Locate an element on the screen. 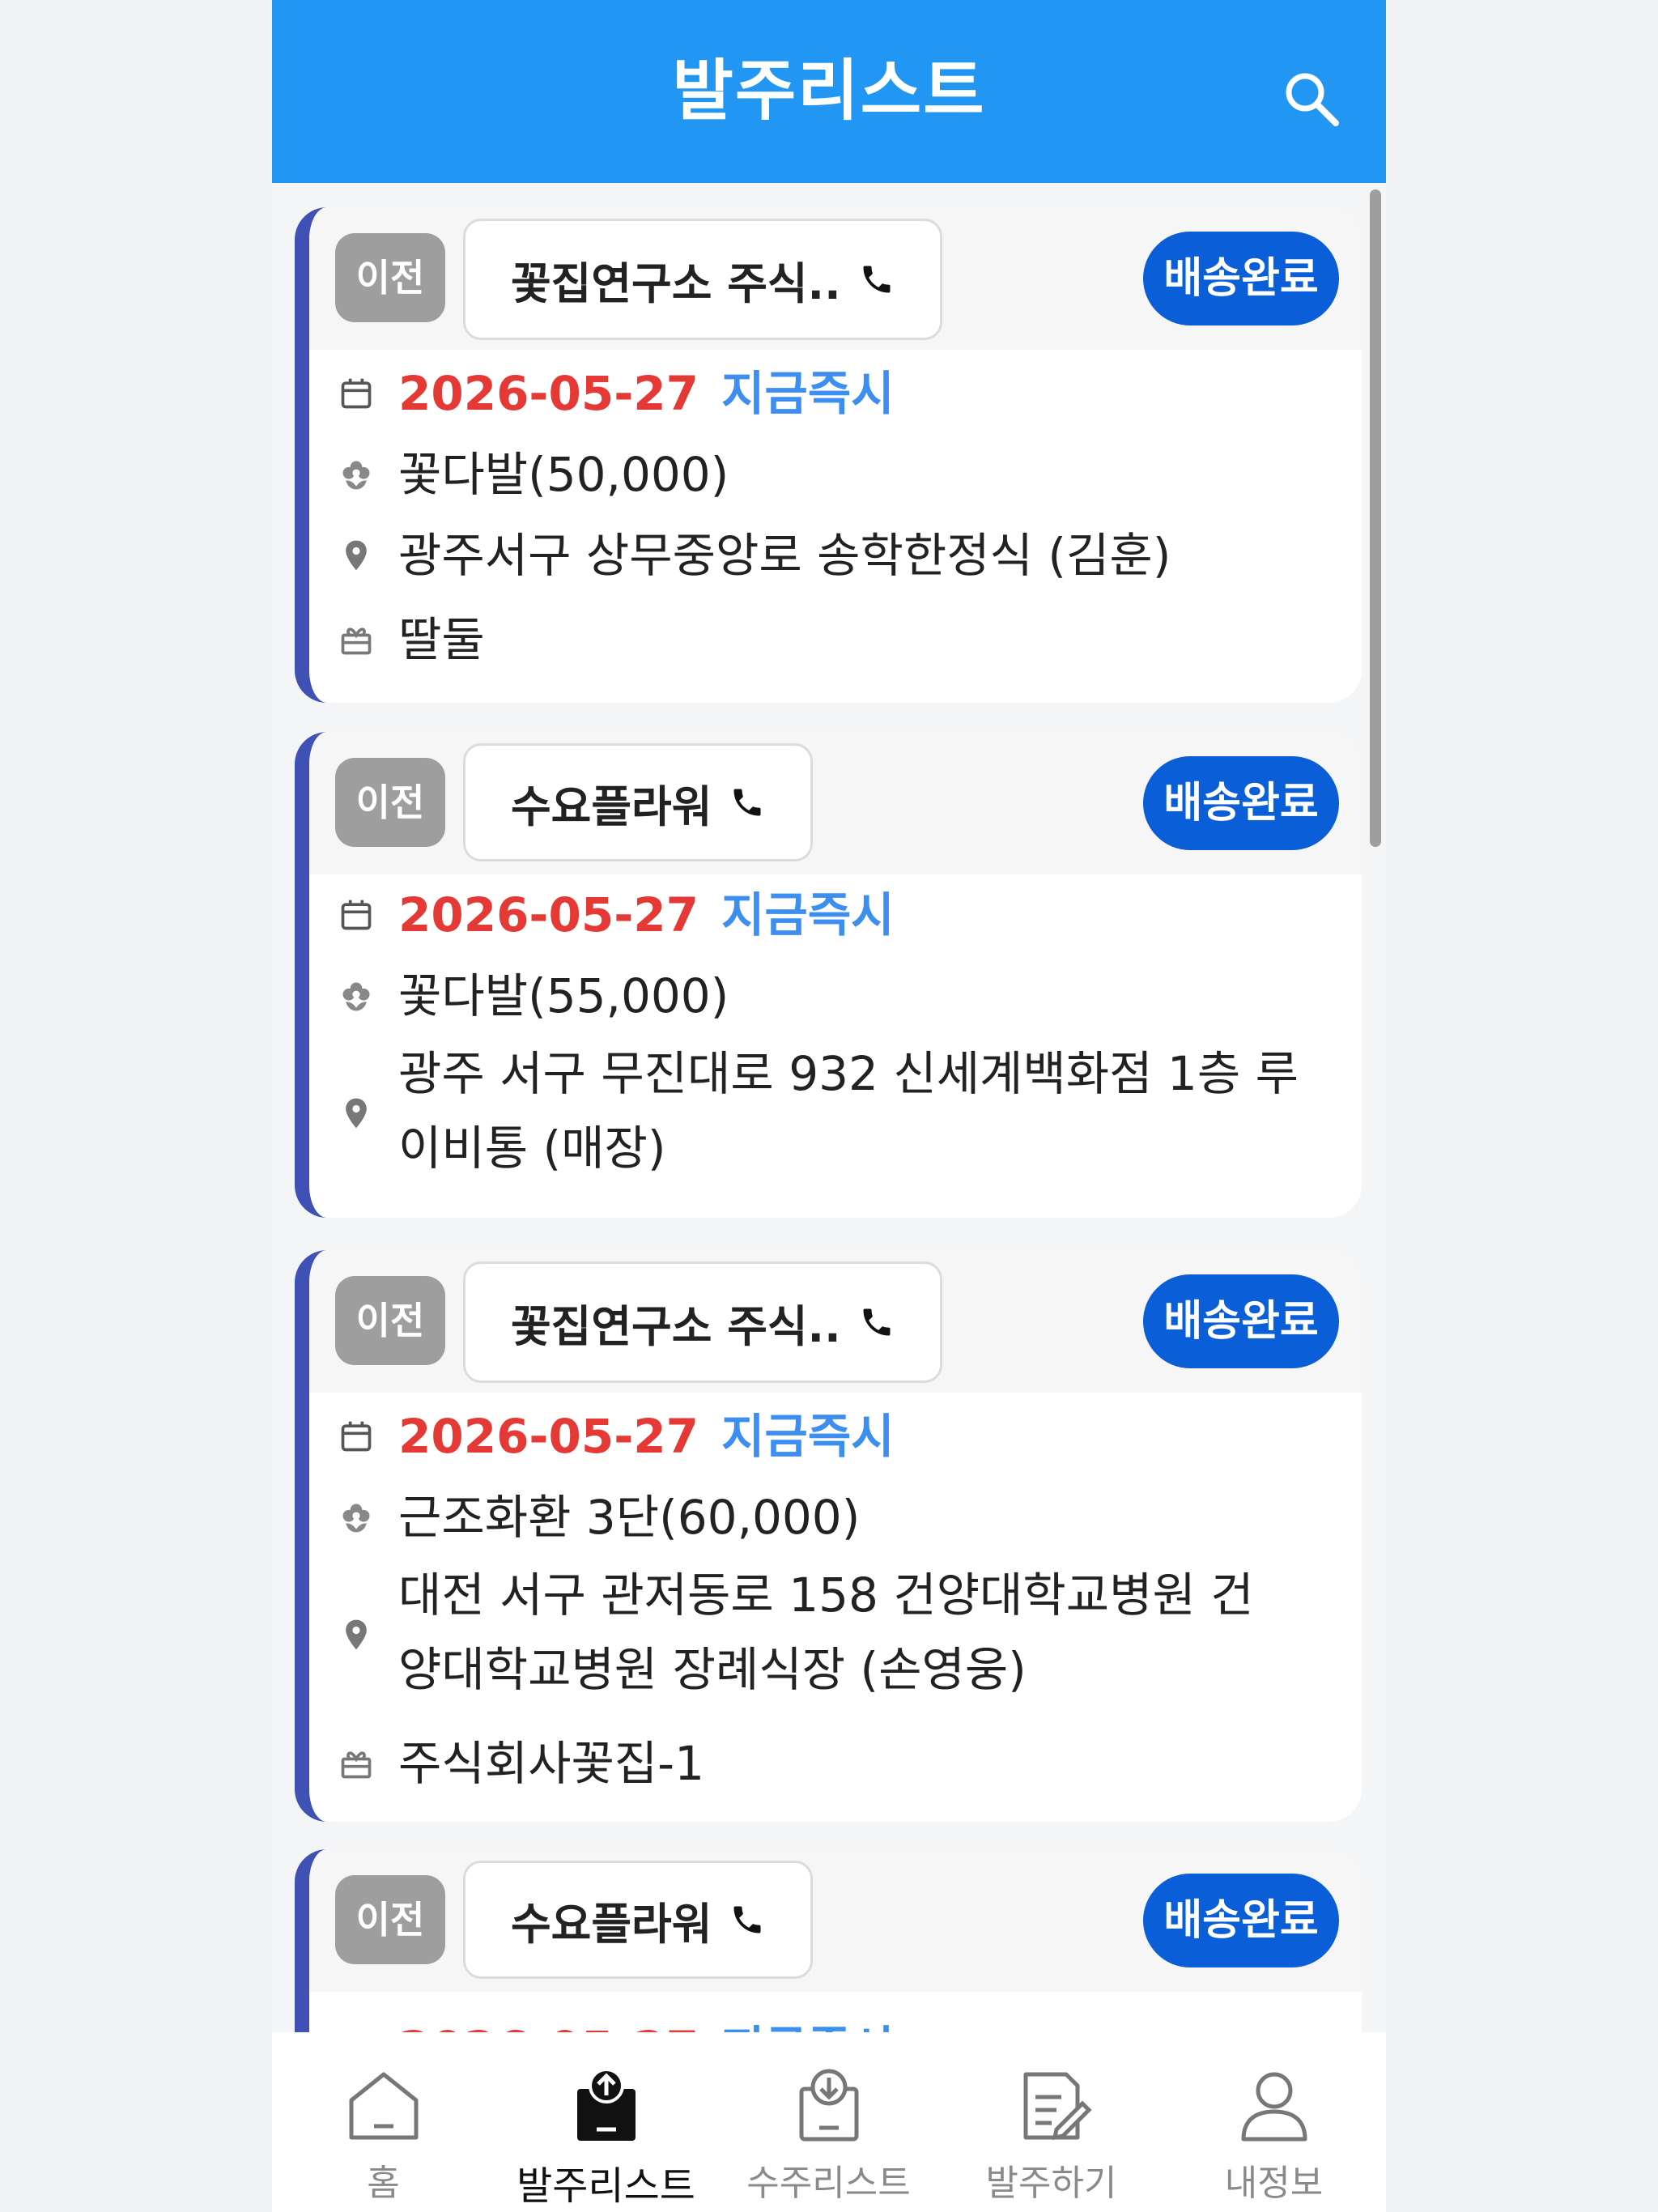 This screenshot has height=2212, width=1658. tab-received-list: 수주리스트 is located at coordinates (828, 2122).